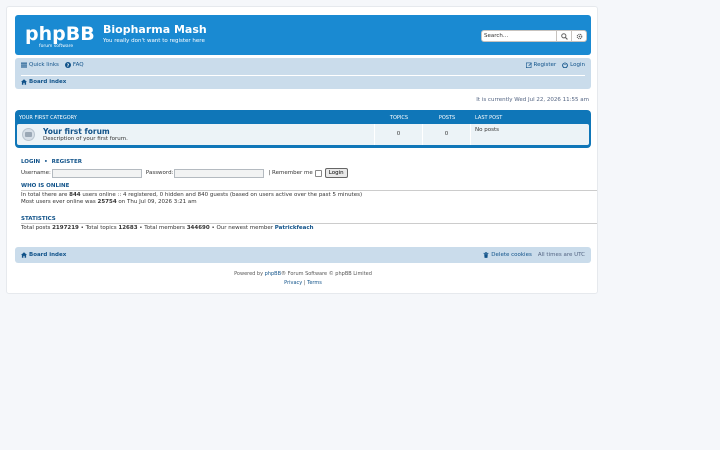 This screenshot has height=450, width=720. I want to click on quick-links-label: Quick links, so click(44, 65).